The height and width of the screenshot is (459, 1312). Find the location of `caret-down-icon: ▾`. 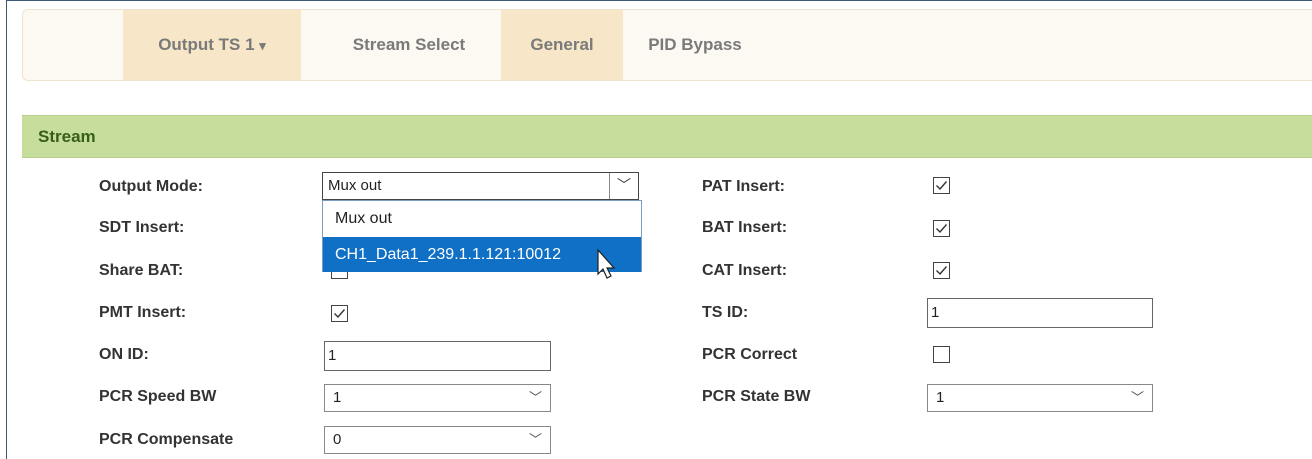

caret-down-icon: ▾ is located at coordinates (262, 45).